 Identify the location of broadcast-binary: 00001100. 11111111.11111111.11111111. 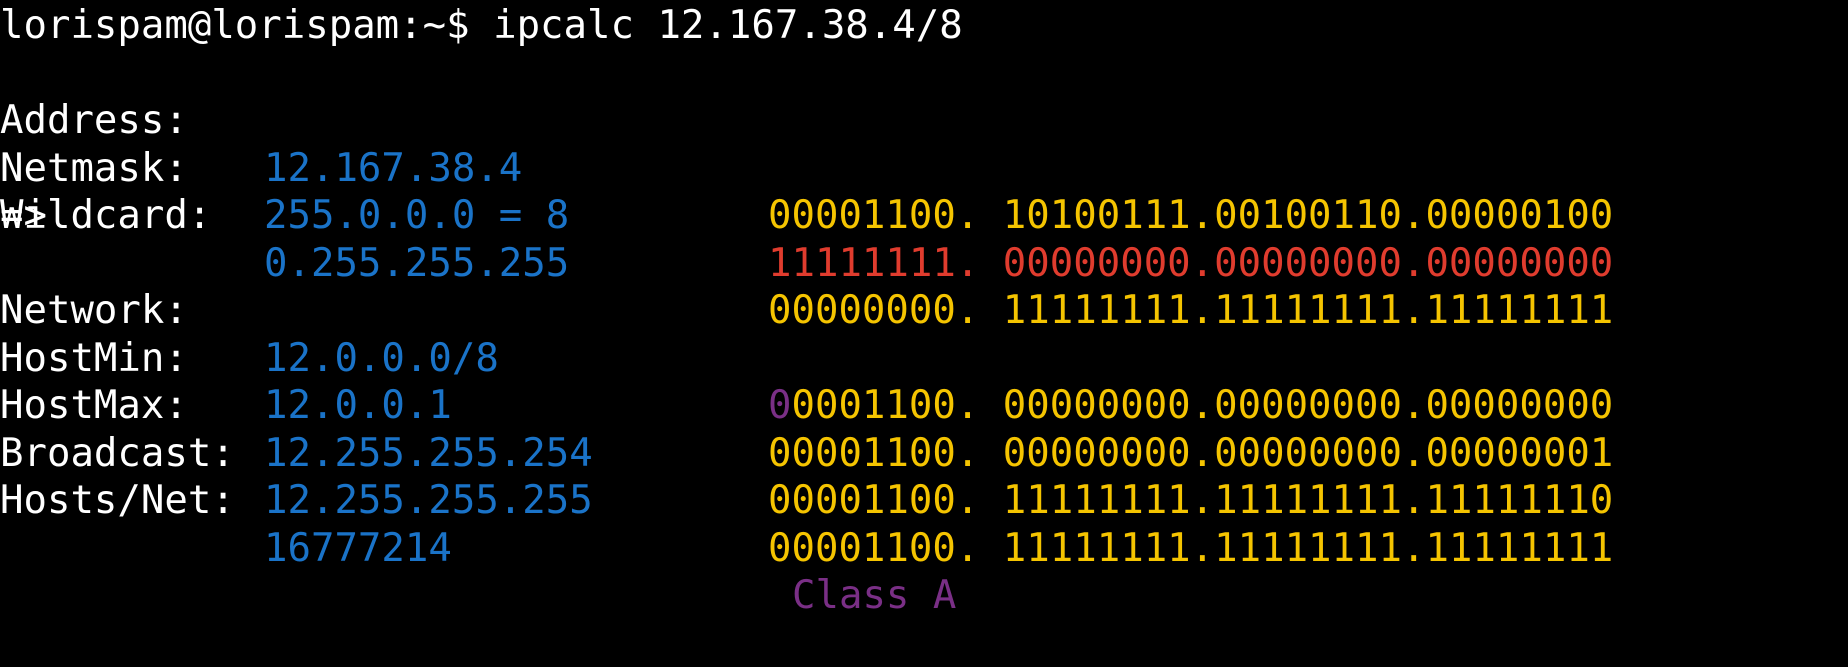
(1190, 549).